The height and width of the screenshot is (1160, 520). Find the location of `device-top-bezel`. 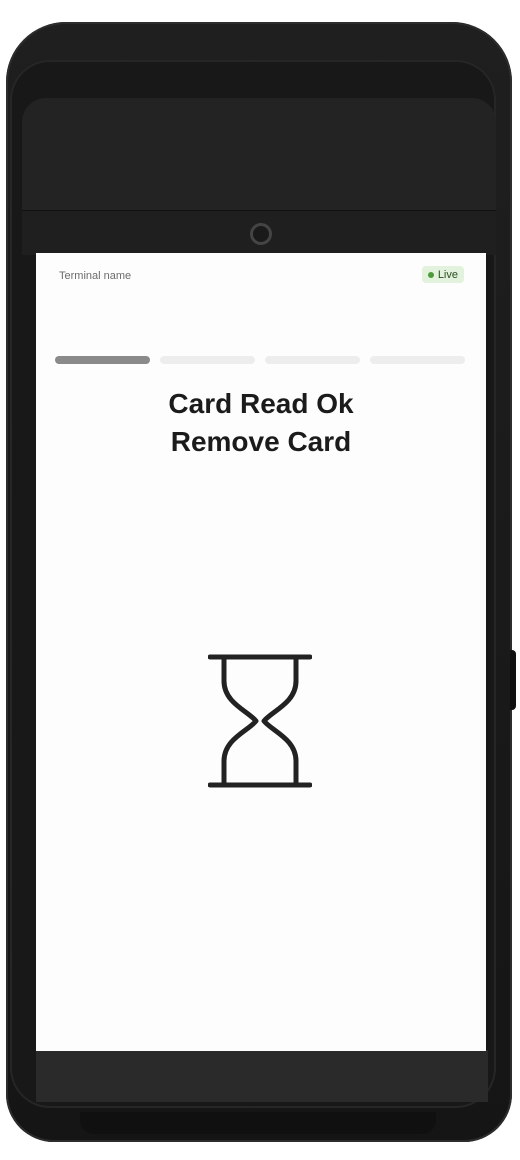

device-top-bezel is located at coordinates (259, 154).